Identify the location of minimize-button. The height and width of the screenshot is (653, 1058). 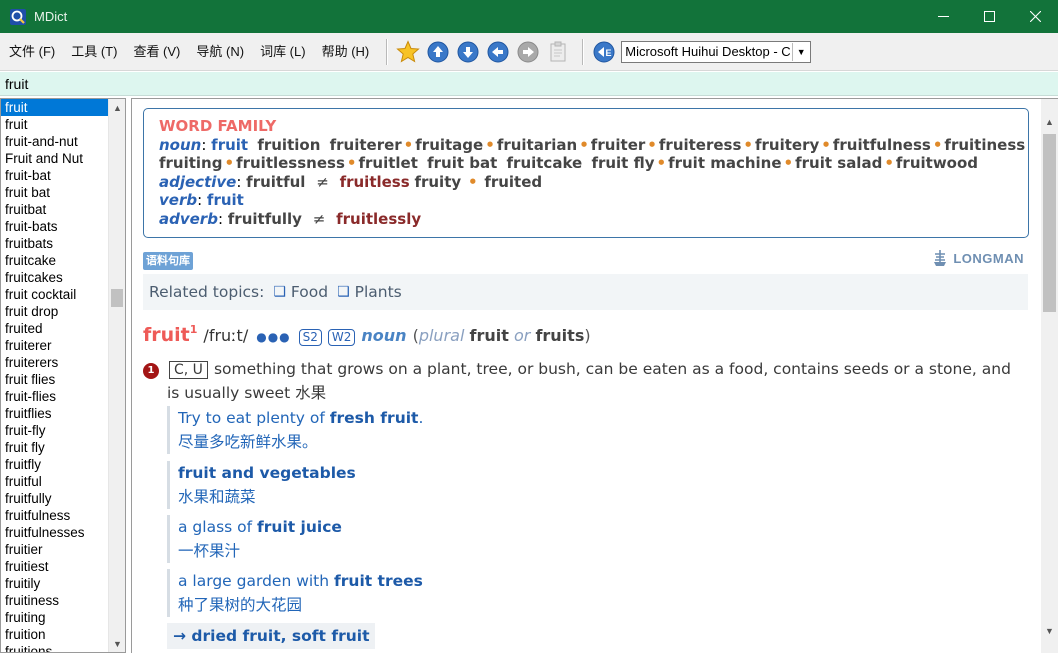
(943, 16).